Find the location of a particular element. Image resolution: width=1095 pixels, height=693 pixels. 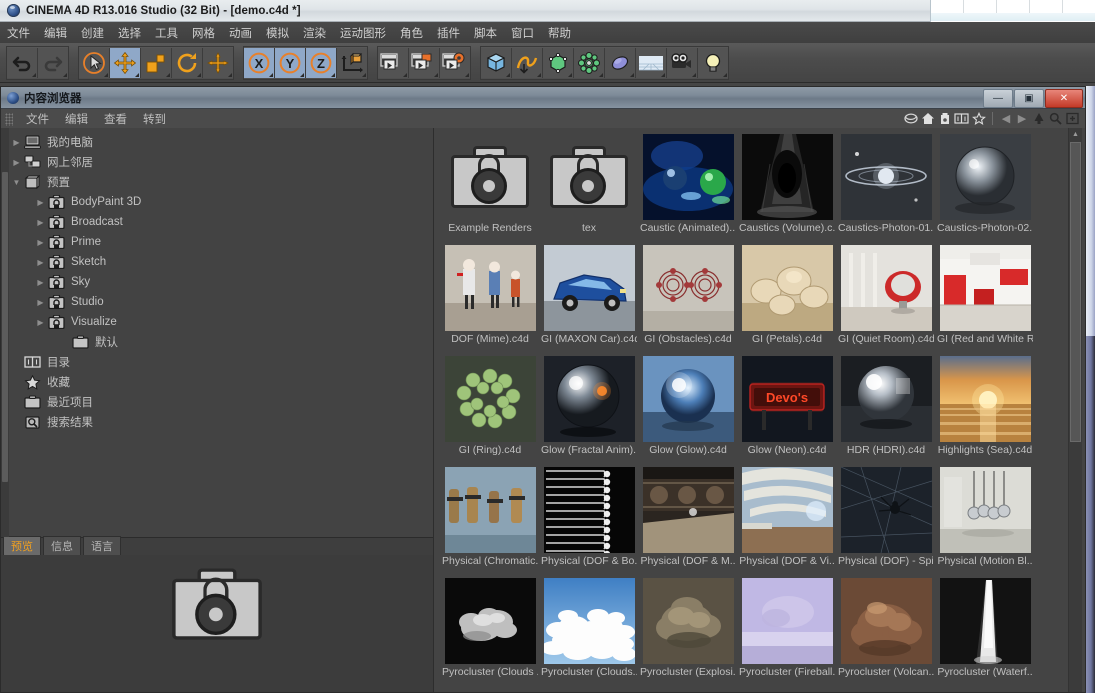

minimize-button: — is located at coordinates (998, 98).